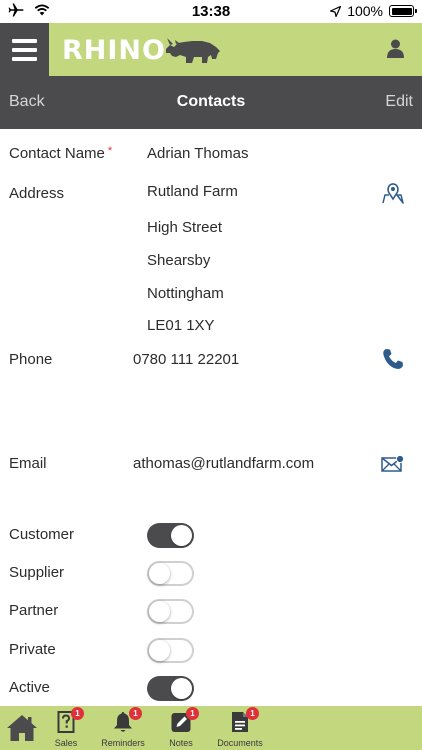  I want to click on user-account-button, so click(395, 51).